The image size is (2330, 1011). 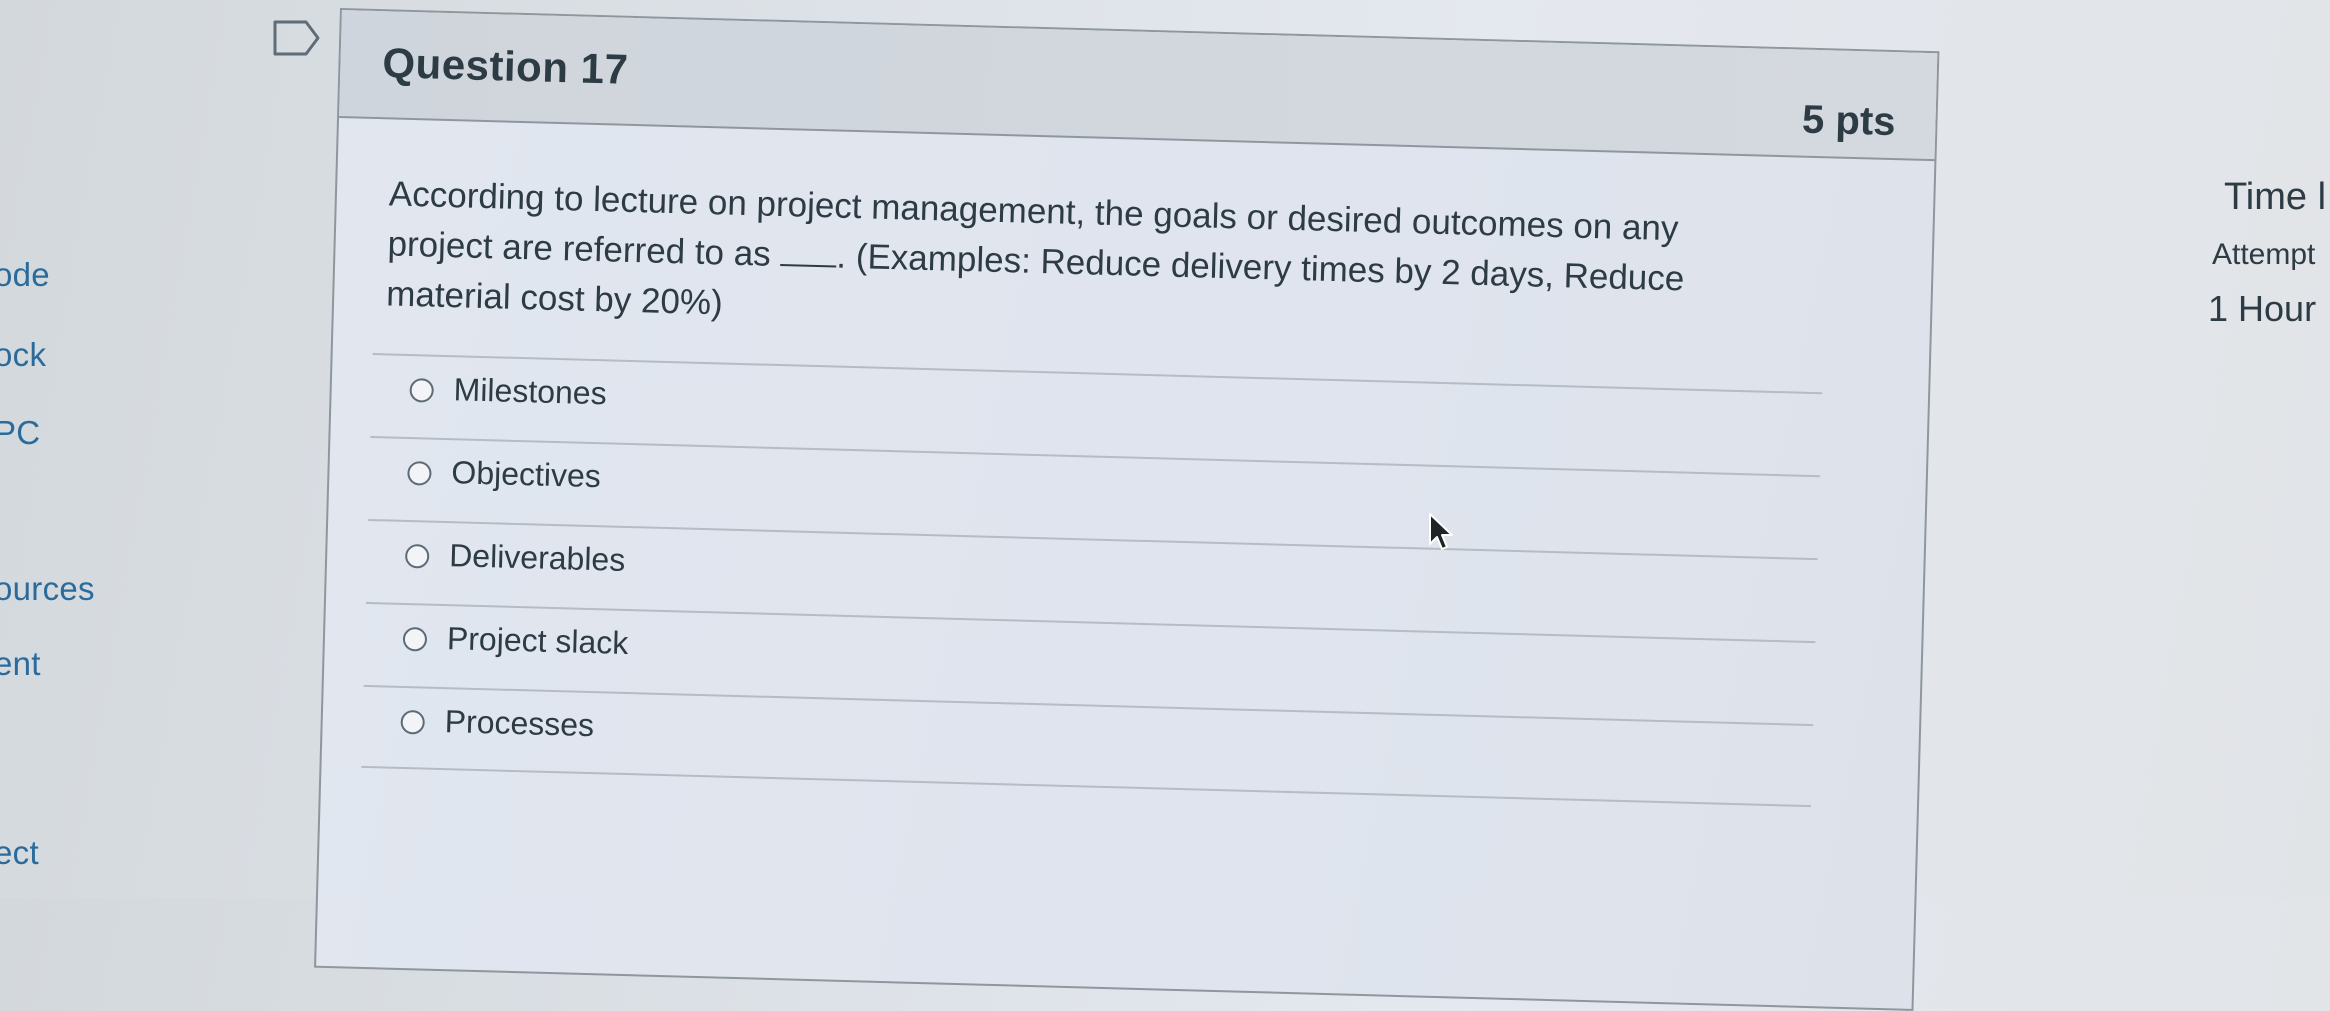 What do you see at coordinates (2275, 197) in the screenshot?
I see `time-label: Time l` at bounding box center [2275, 197].